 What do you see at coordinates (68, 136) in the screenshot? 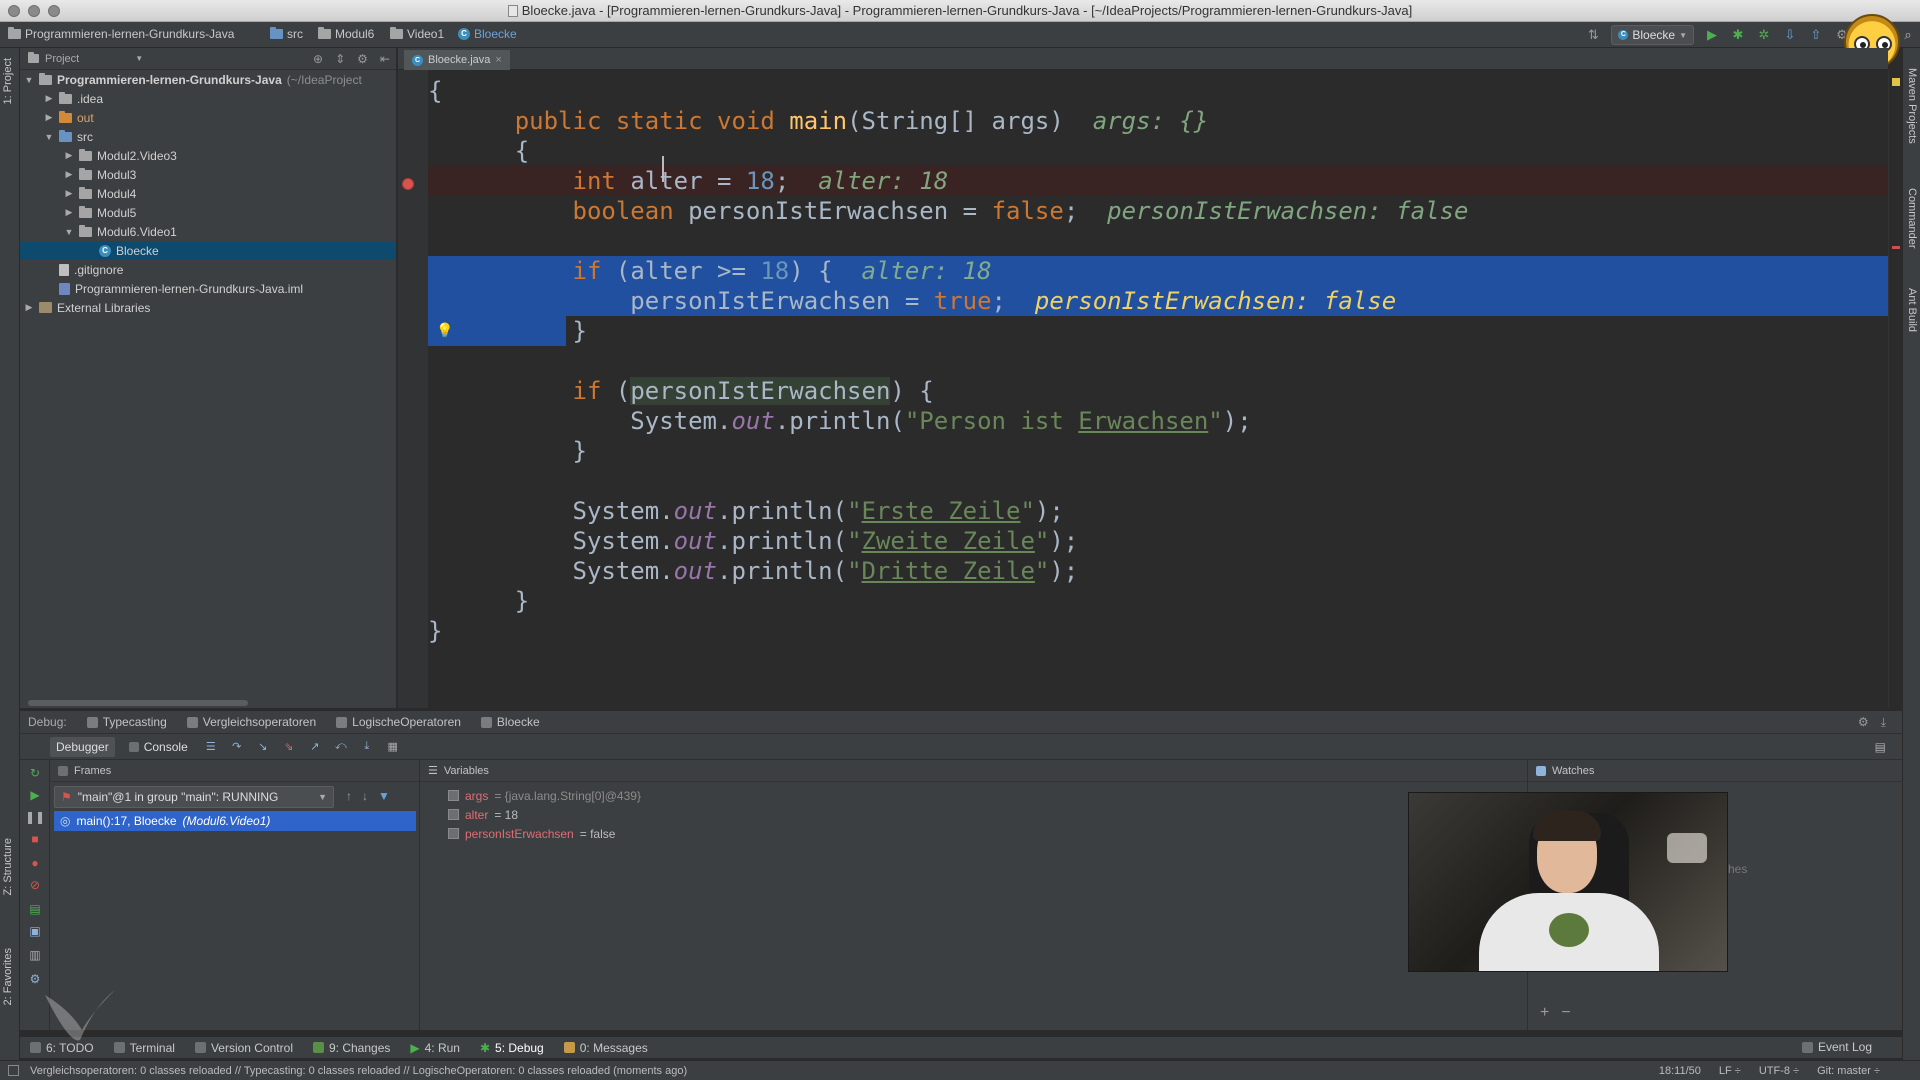
I see `tree-item: ▼ src` at bounding box center [68, 136].